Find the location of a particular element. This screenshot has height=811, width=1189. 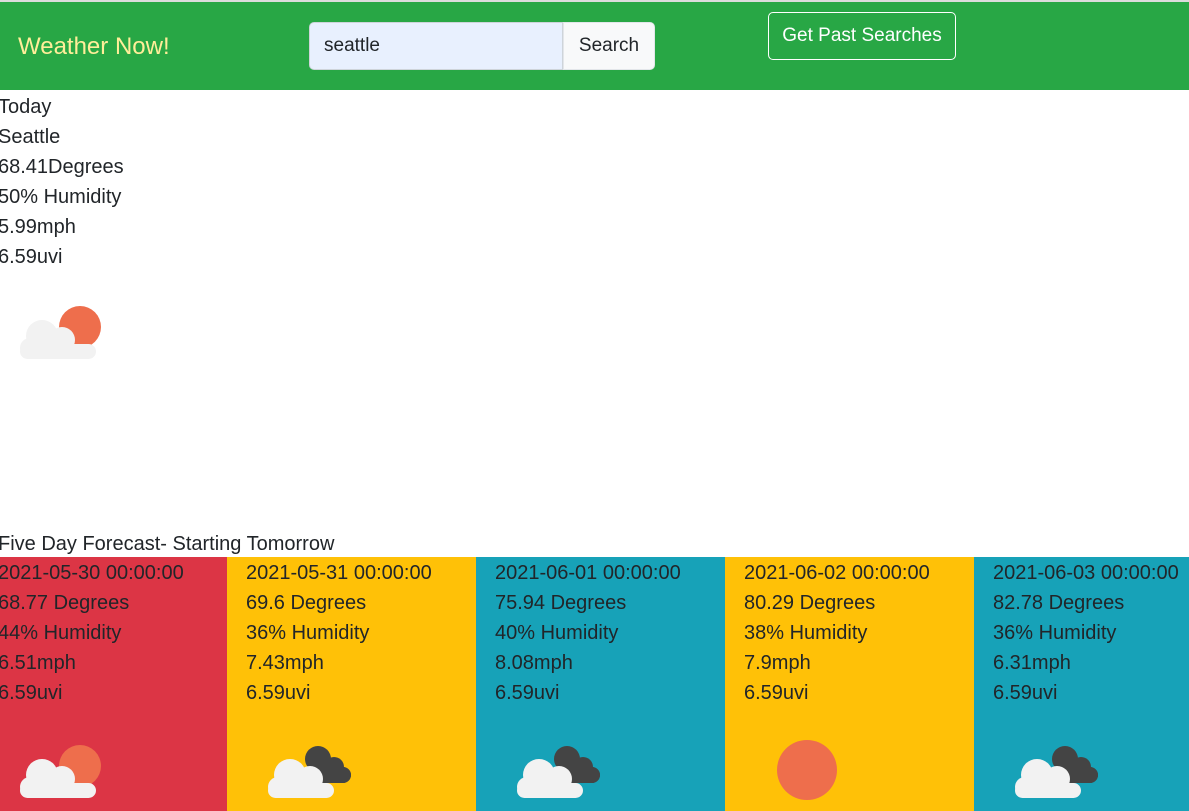

forecast-temp: 69.6 Degrees is located at coordinates (306, 603).